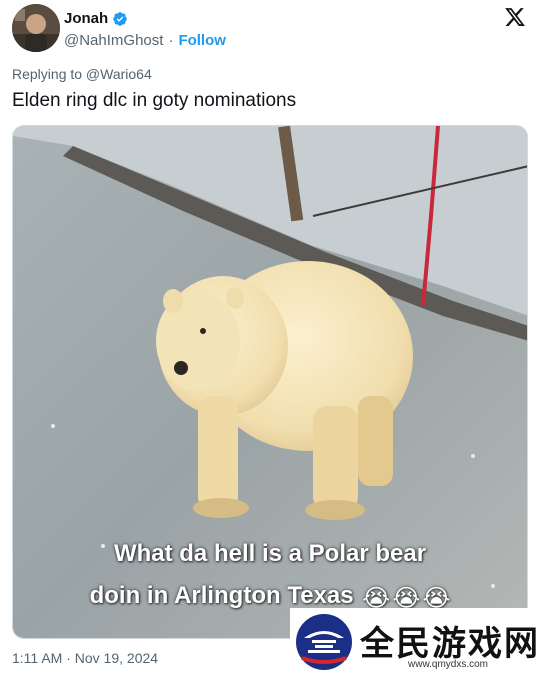  What do you see at coordinates (270, 30) in the screenshot?
I see `tweet-header: Jonah @NahImGhost · Follow` at bounding box center [270, 30].